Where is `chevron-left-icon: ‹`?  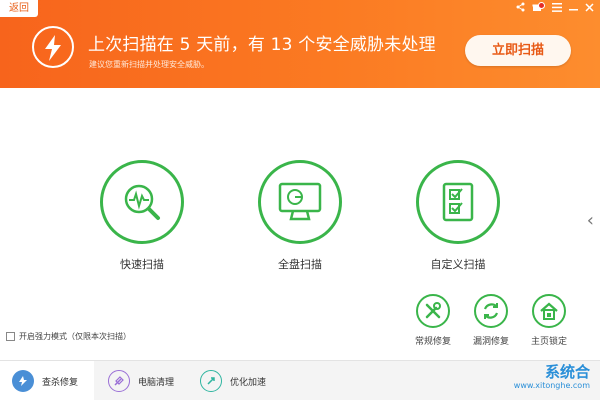 chevron-left-icon: ‹ is located at coordinates (590, 220).